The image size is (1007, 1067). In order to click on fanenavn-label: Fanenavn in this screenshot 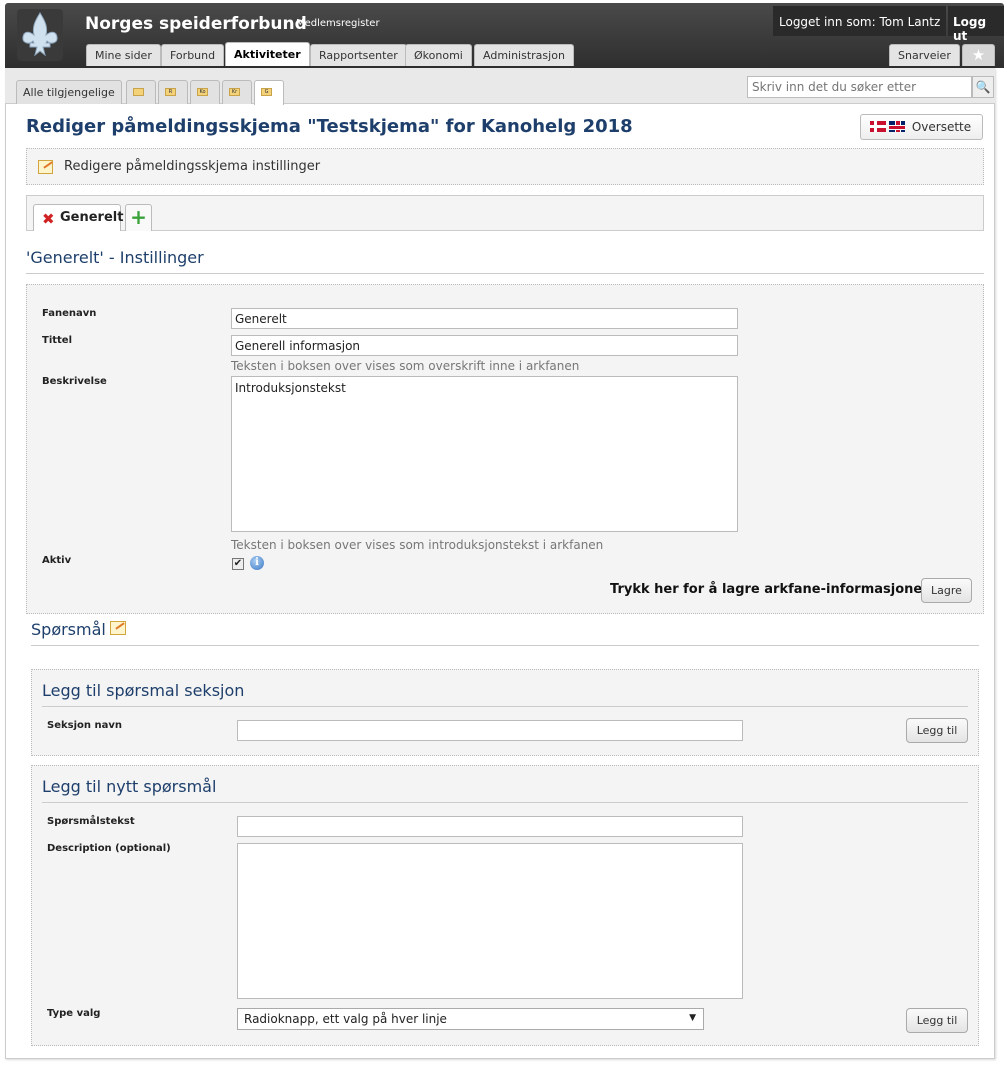, I will do `click(69, 313)`.